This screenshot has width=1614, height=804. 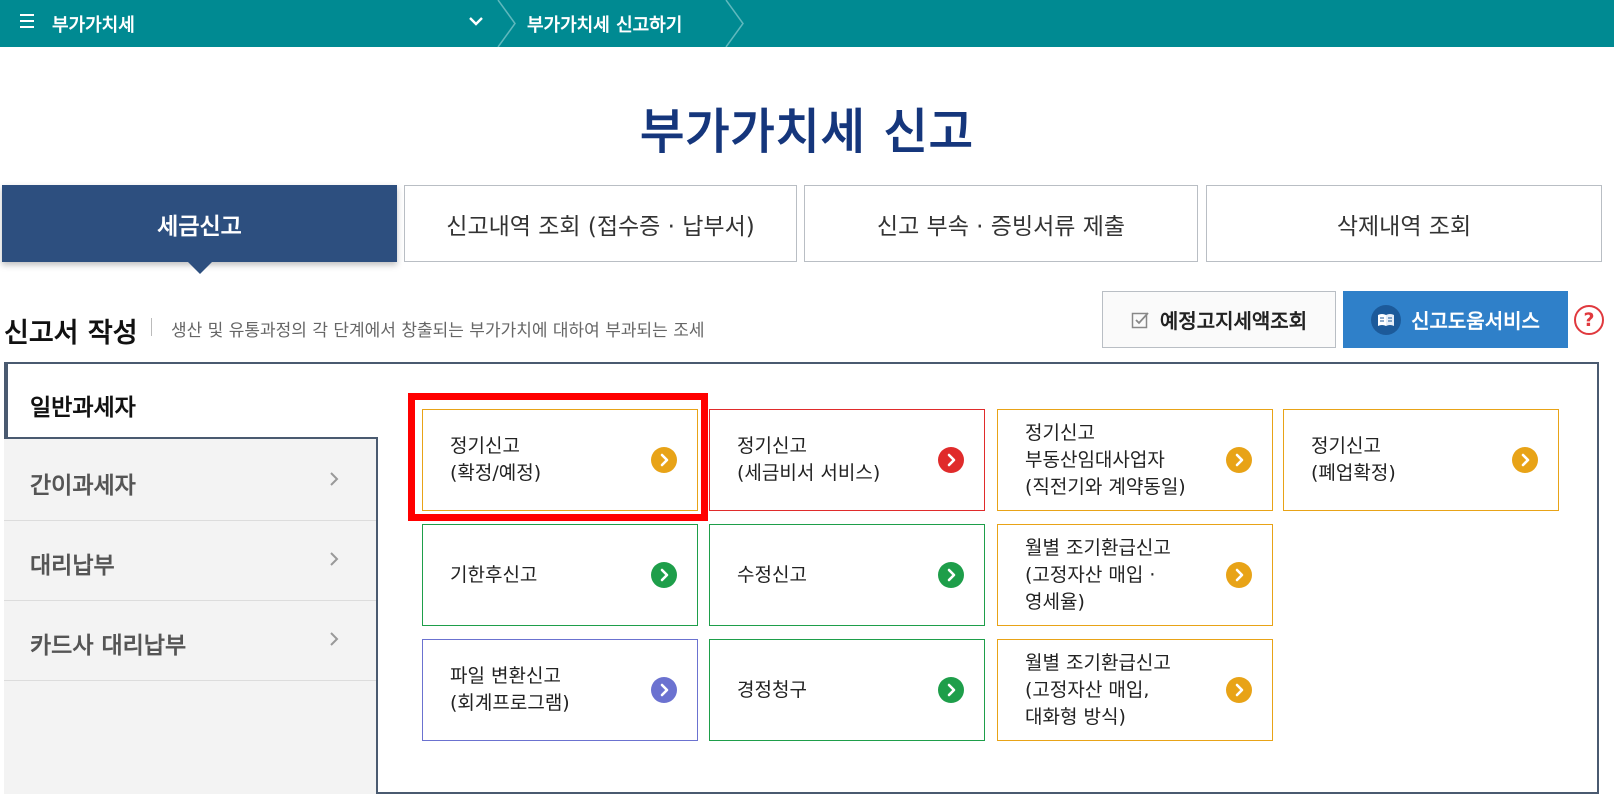 I want to click on breadcrumb-menu: 부가가치세, so click(x=93, y=24).